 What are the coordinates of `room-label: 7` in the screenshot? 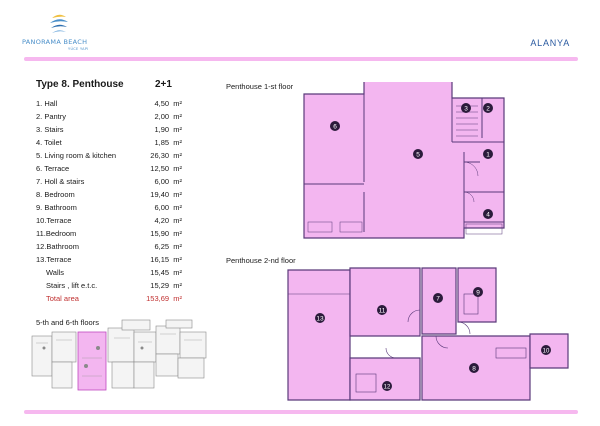 It's located at (438, 299).